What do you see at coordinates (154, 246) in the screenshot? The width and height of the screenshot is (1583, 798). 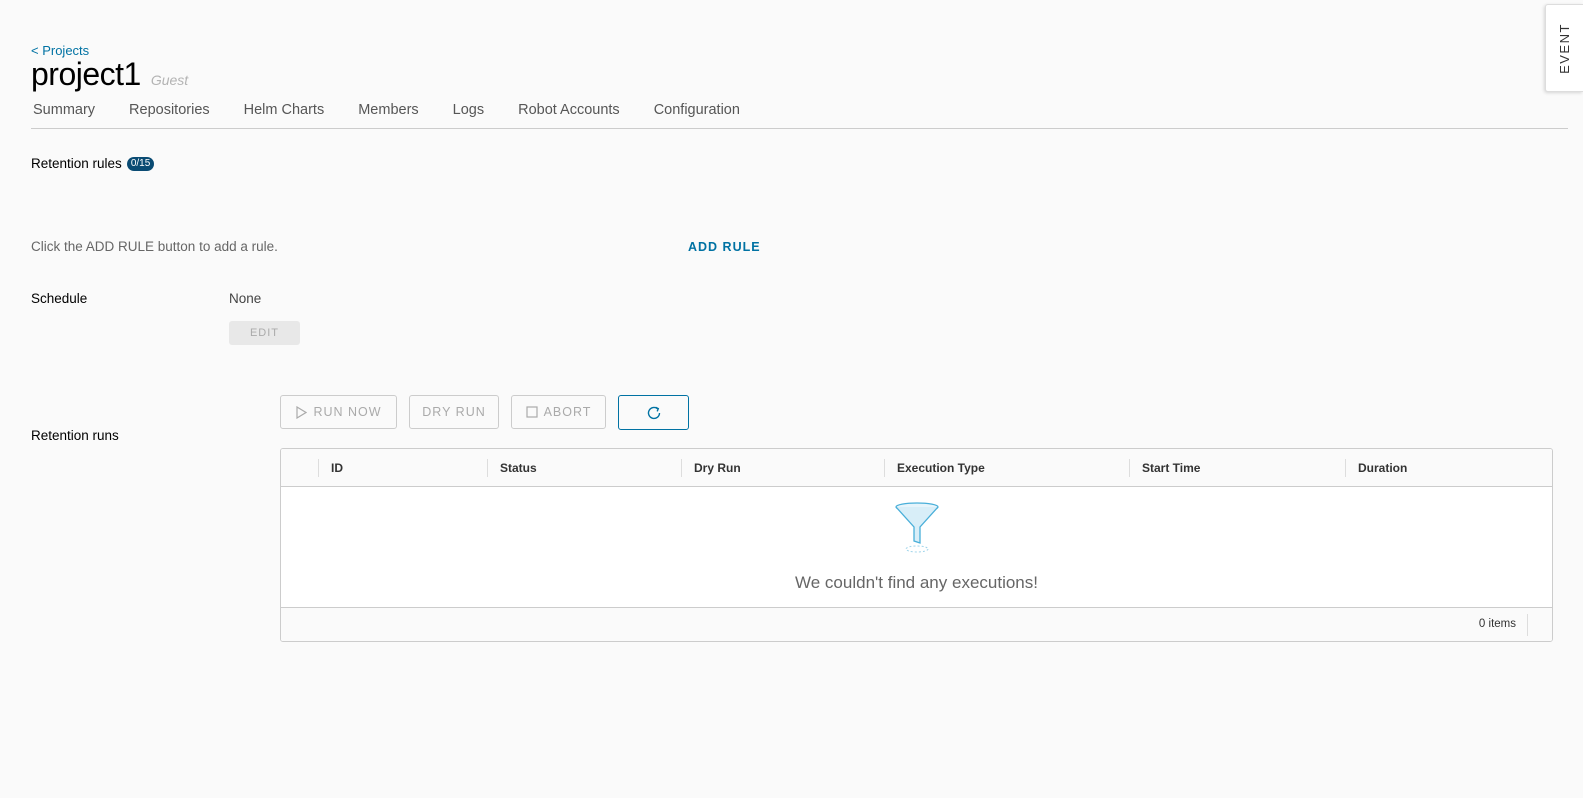 I see `add-rule-hint: Click the ADD RULE button to add a rule.` at bounding box center [154, 246].